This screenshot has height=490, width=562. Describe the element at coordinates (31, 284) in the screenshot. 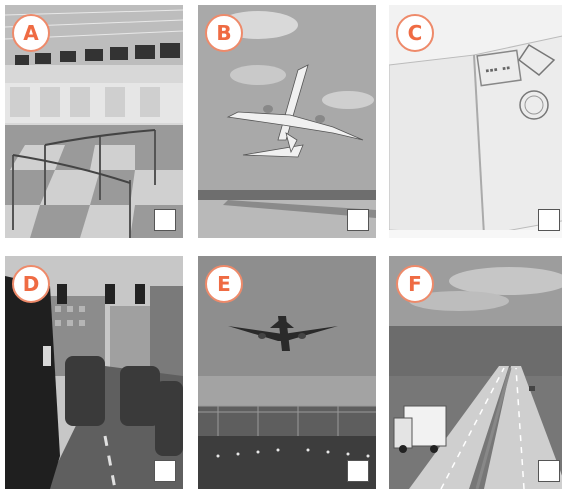

I see `option-letter-badge: D` at that location.